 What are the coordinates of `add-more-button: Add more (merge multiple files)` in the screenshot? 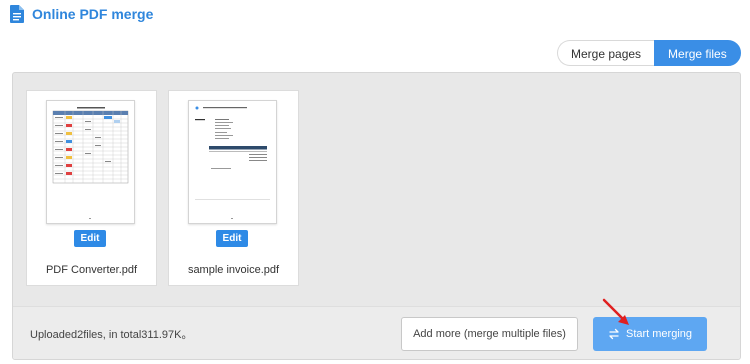 It's located at (489, 334).